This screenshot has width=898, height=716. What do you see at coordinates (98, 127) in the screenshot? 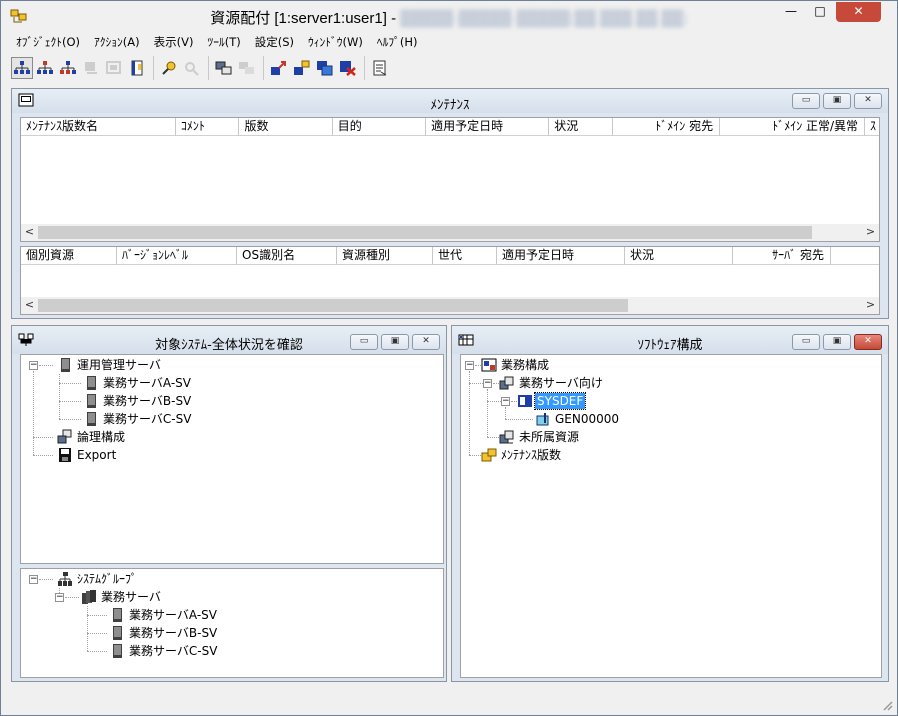
I see `col-maint-version: ﾒﾝﾃﾅﾝｽ版数名` at bounding box center [98, 127].